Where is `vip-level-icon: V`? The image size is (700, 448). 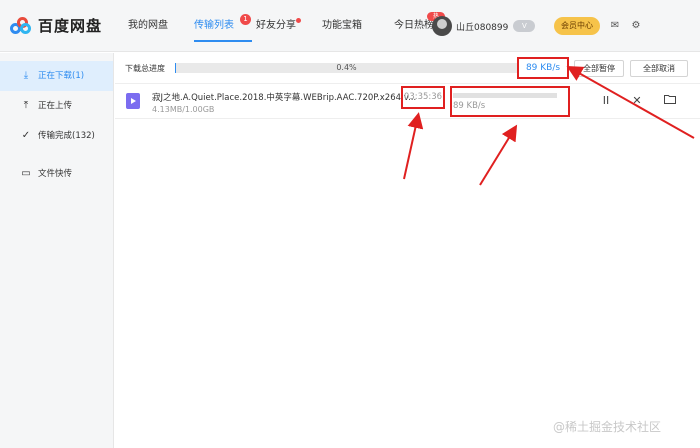 vip-level-icon: V is located at coordinates (524, 26).